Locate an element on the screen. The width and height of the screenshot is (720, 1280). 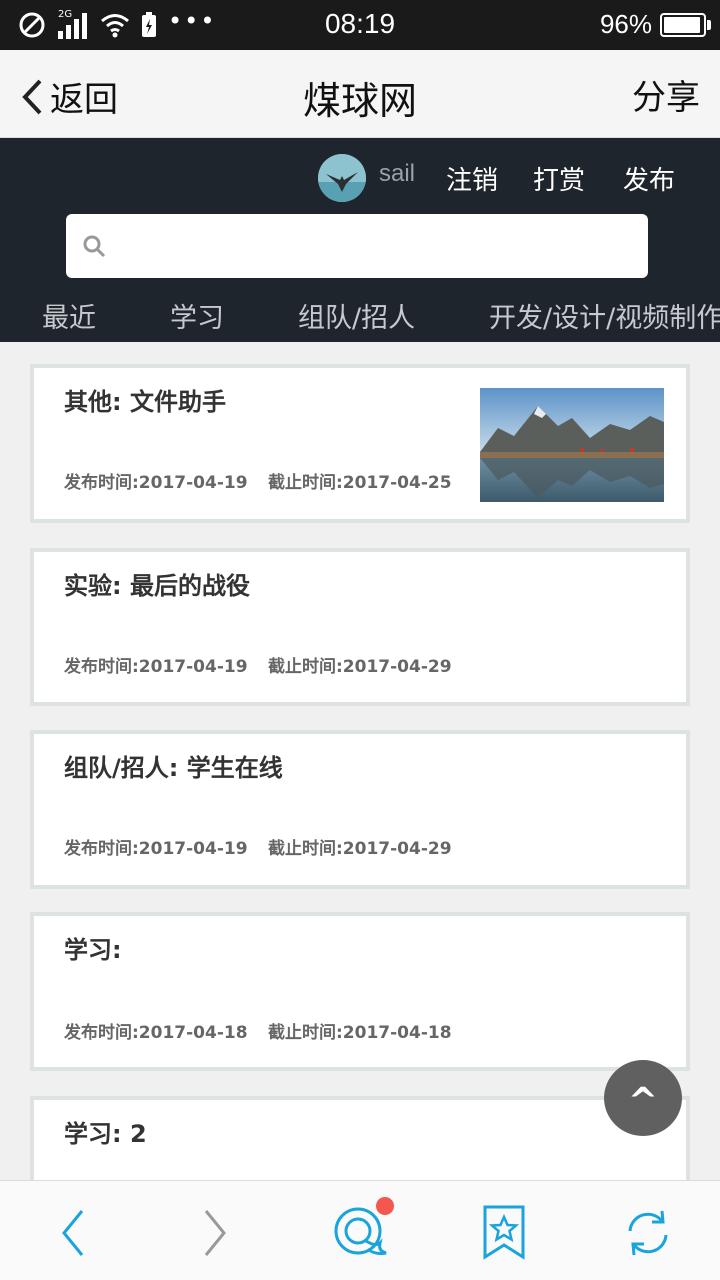
post-title: 实验: 最后的战役 is located at coordinates (157, 586).